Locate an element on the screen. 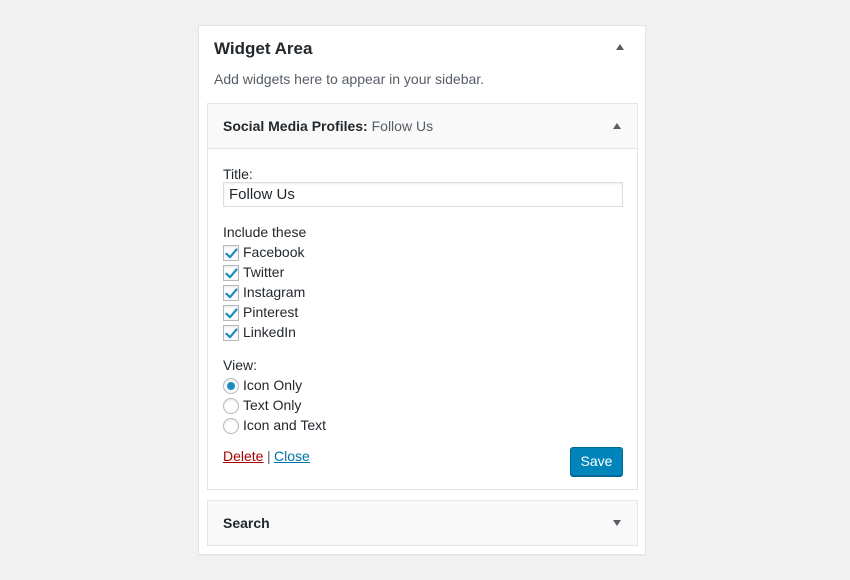  expand-arrow-icon is located at coordinates (617, 523).